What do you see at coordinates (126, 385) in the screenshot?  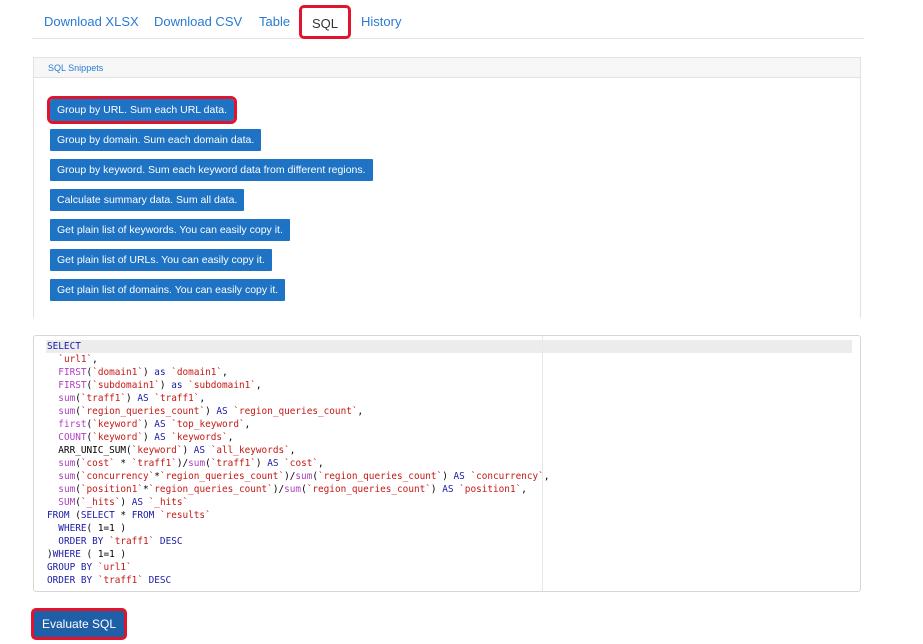 I see `code-token: `subdomain1`` at bounding box center [126, 385].